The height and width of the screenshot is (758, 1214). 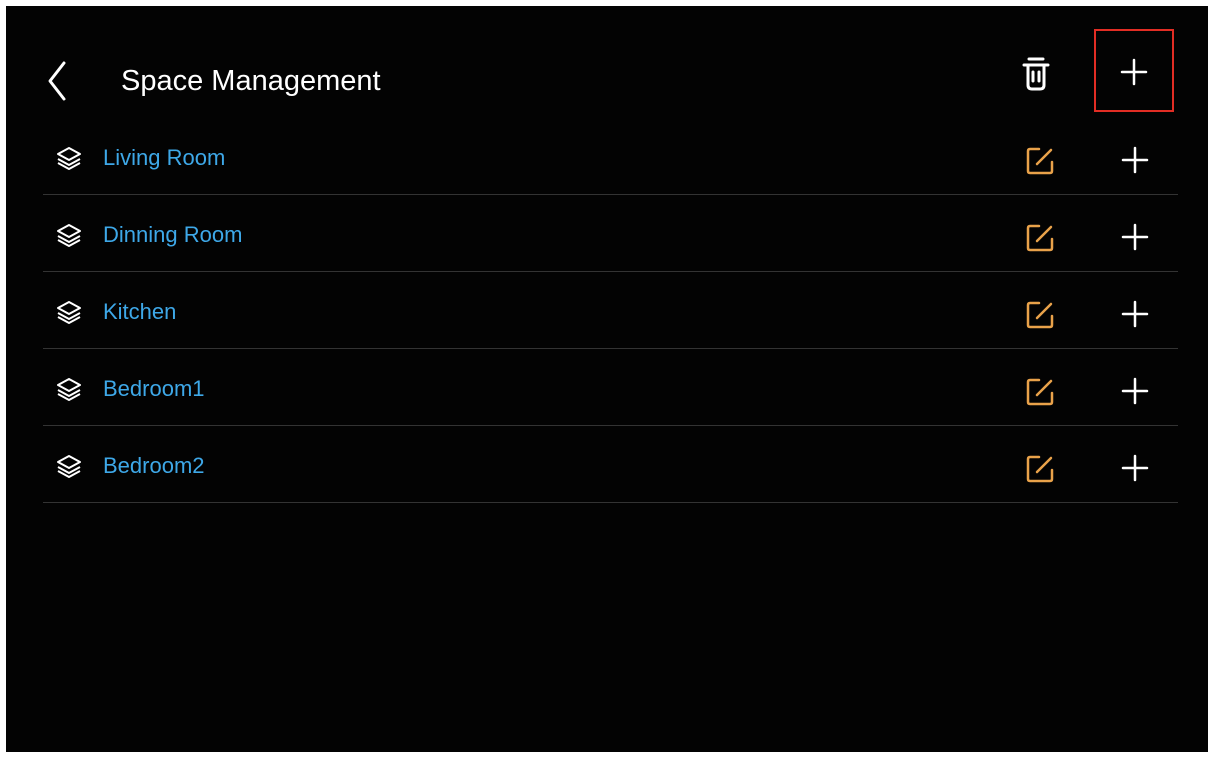 I want to click on trash-icon, so click(x=1036, y=74).